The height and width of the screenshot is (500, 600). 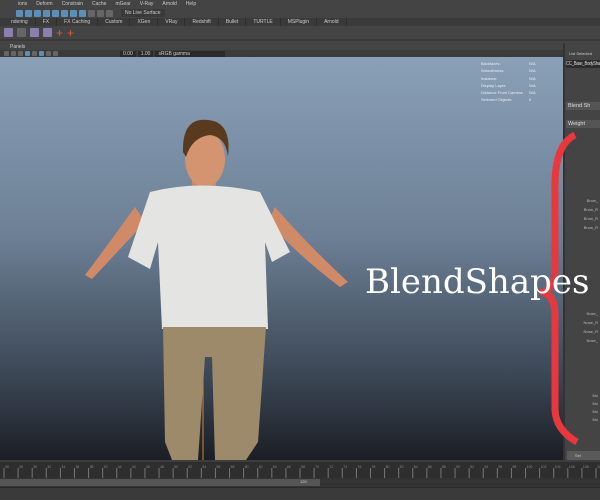 I want to click on tab-selected: Selected, so click(x=584, y=53).